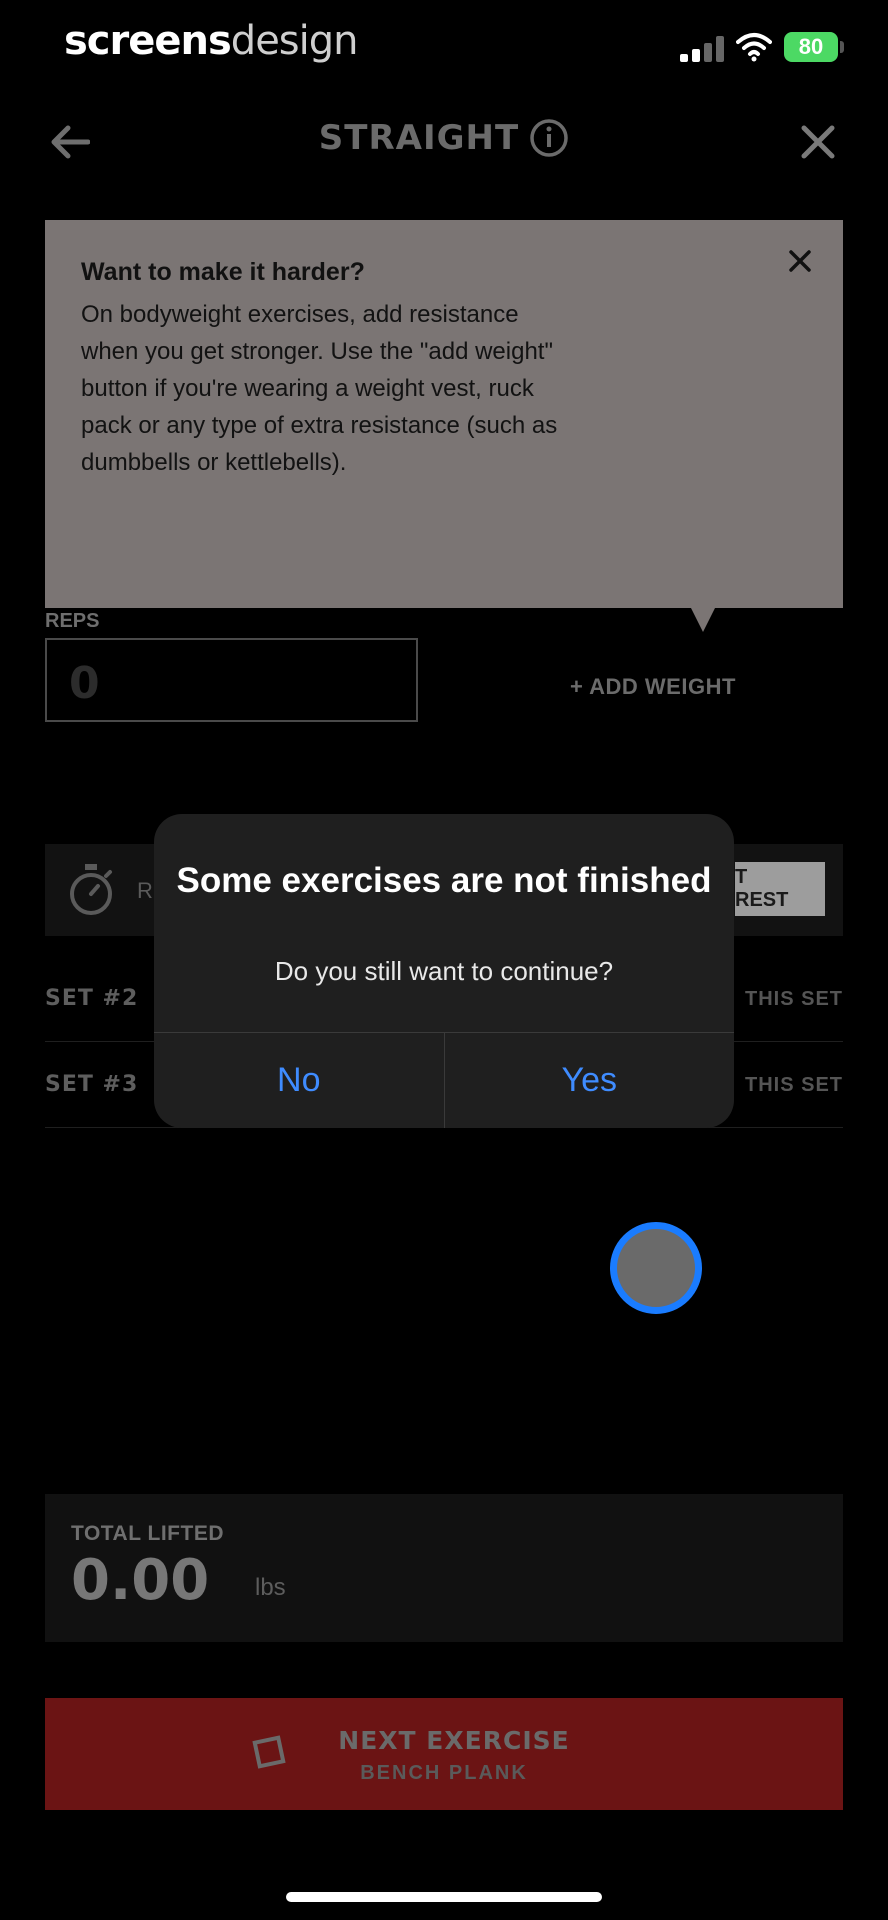  I want to click on rest-label: R, so click(145, 890).